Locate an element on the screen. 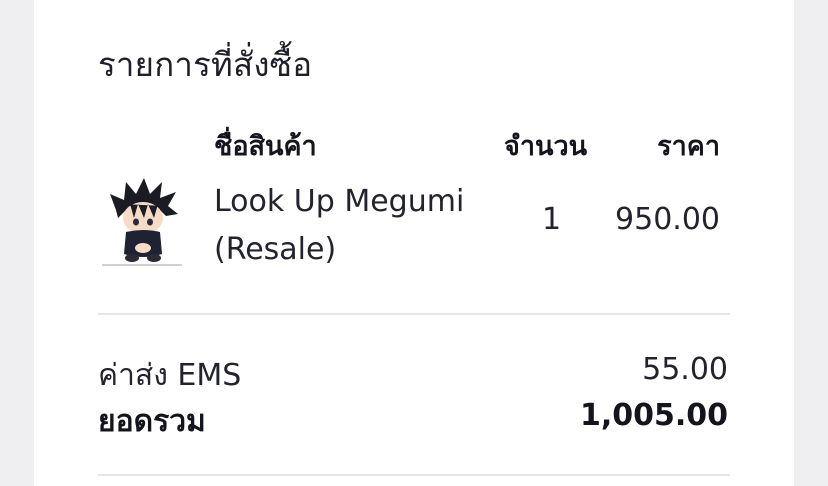 The width and height of the screenshot is (828, 486). shipping-value: 55.00 is located at coordinates (685, 369).